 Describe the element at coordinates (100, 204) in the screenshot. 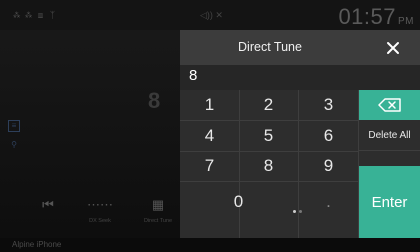

I see `seek-icon: ⋯⋯` at that location.